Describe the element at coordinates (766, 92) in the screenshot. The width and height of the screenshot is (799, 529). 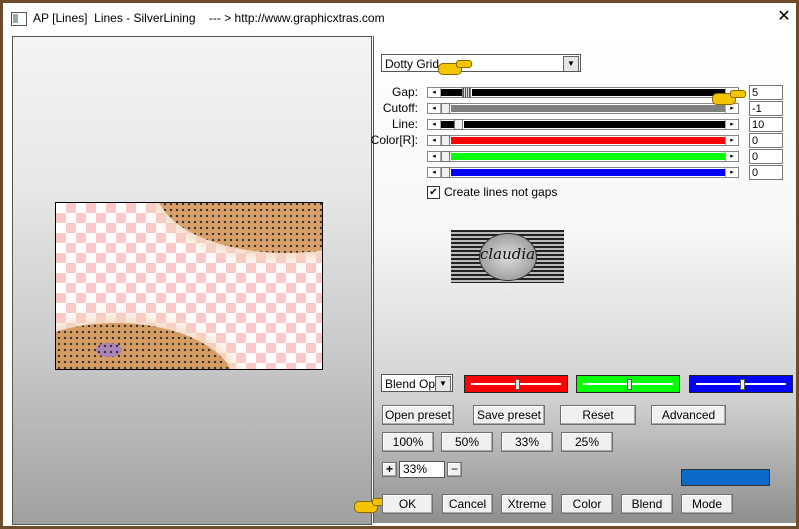
I see `slider-value: 5` at that location.